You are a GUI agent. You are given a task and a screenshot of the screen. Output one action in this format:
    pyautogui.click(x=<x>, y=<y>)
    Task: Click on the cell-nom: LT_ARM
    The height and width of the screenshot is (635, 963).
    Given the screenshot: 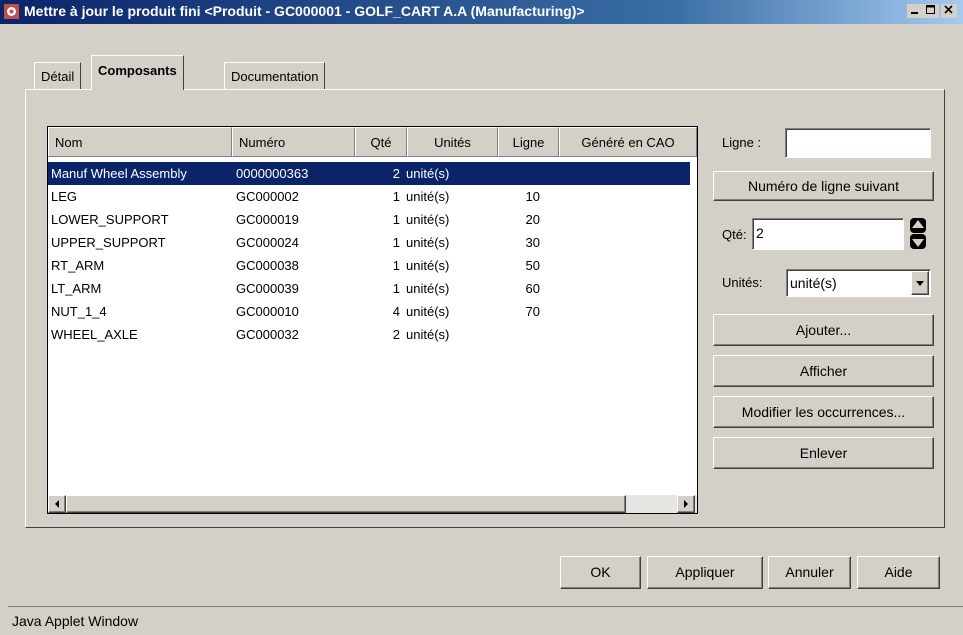 What is the action you would take?
    pyautogui.click(x=76, y=288)
    